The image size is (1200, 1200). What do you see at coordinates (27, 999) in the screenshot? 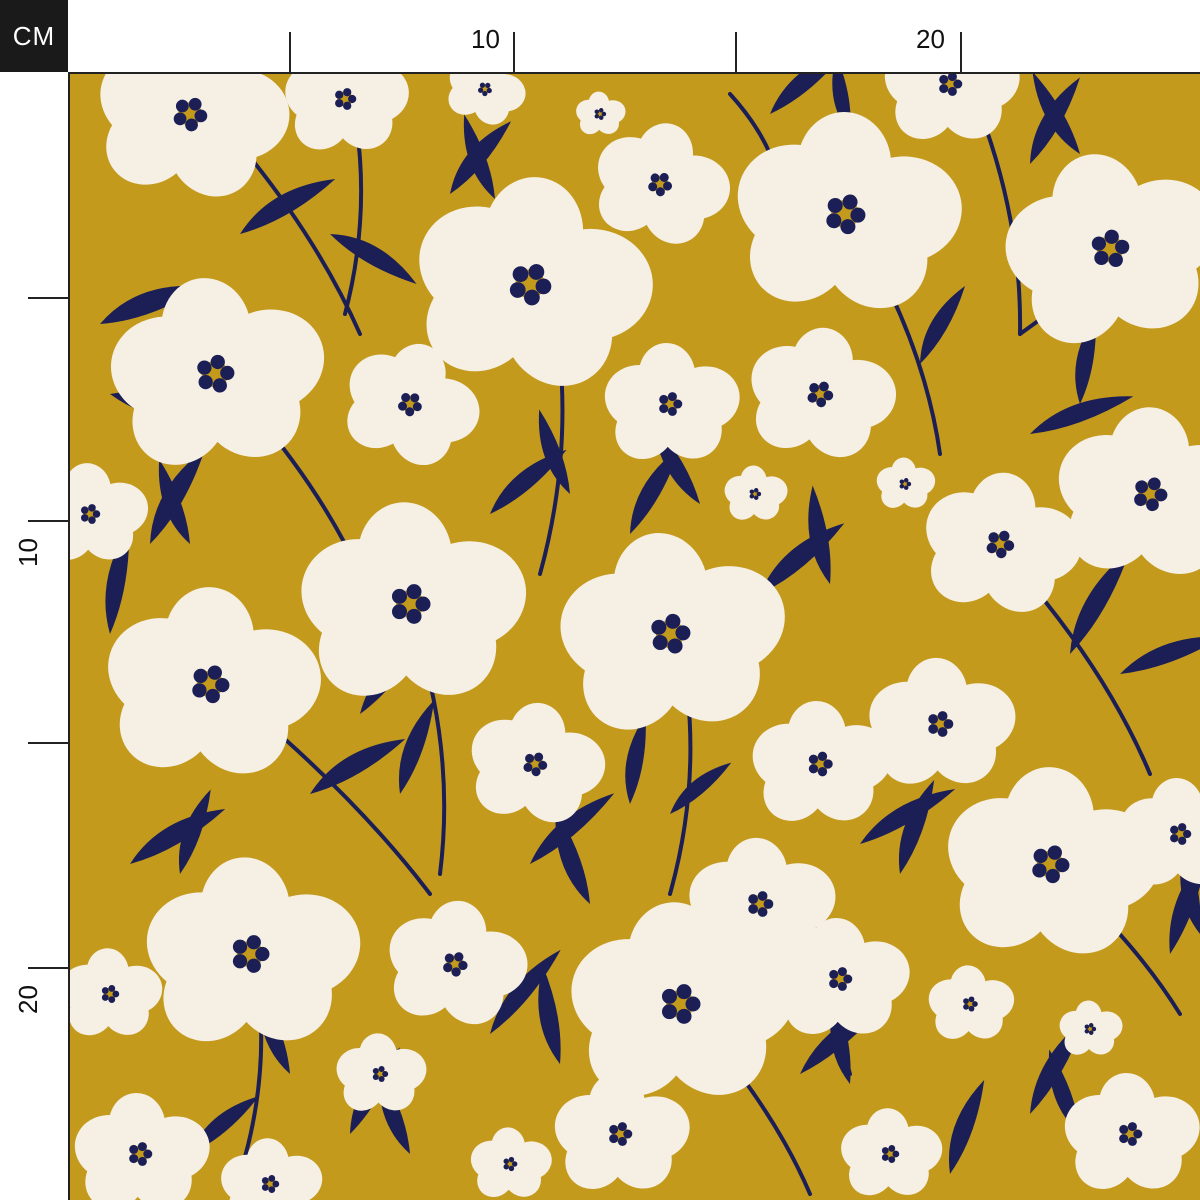
I see `left-ruler-label-20: 20` at bounding box center [27, 999].